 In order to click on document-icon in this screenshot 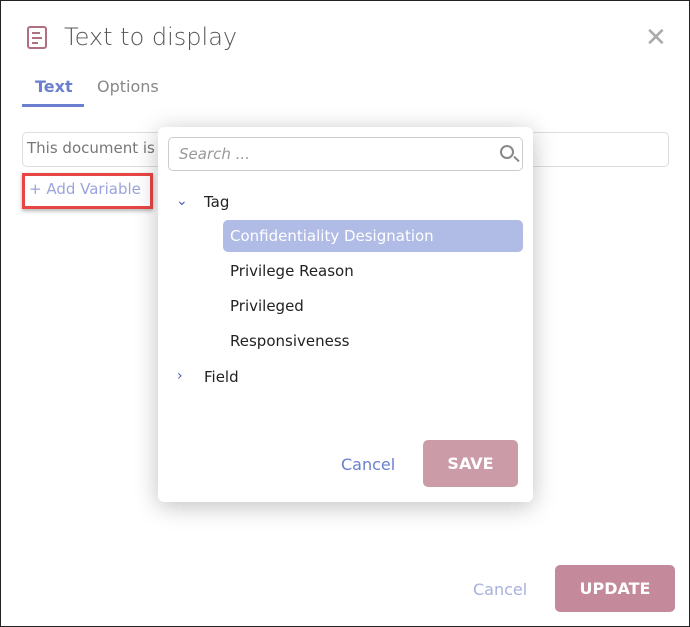, I will do `click(37, 37)`.